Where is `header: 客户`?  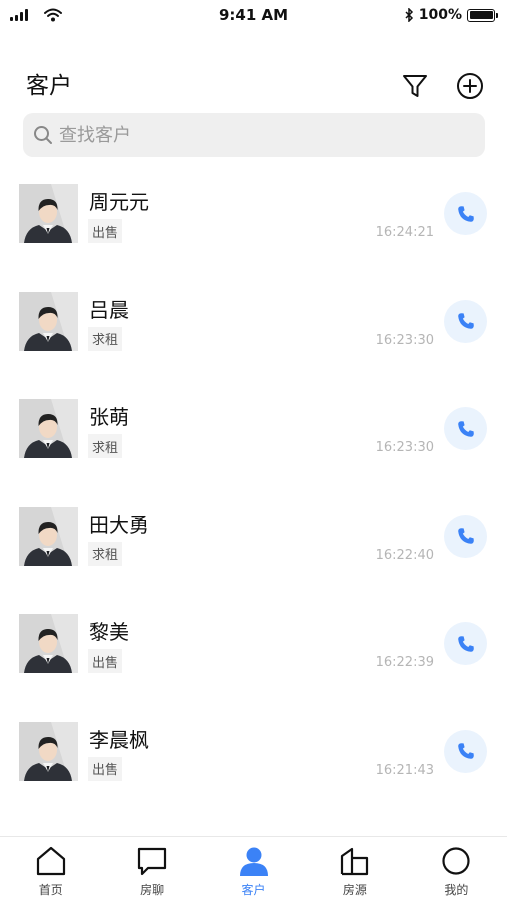
header: 客户 is located at coordinates (253, 85).